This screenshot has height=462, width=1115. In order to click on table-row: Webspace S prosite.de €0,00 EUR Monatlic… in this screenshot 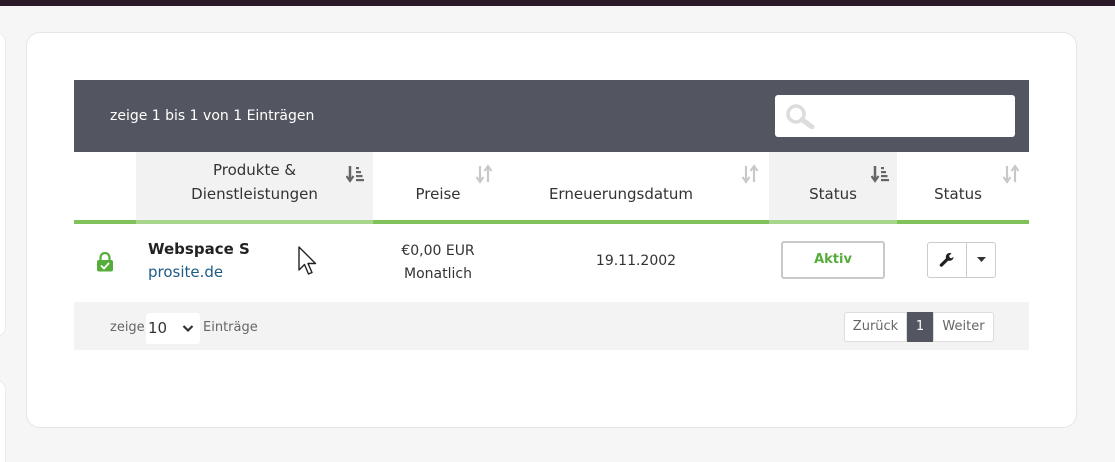, I will do `click(551, 263)`.